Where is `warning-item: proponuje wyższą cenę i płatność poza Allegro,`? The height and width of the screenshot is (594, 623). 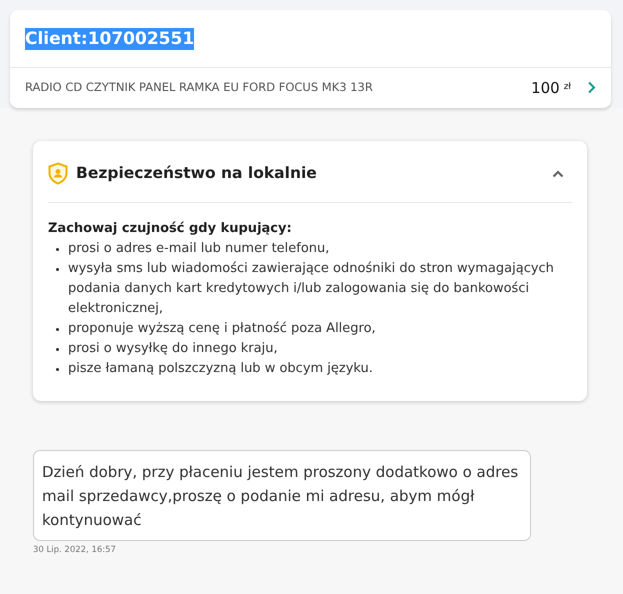 warning-item: proponuje wyższą cenę i płatność poza Allegro, is located at coordinates (222, 329).